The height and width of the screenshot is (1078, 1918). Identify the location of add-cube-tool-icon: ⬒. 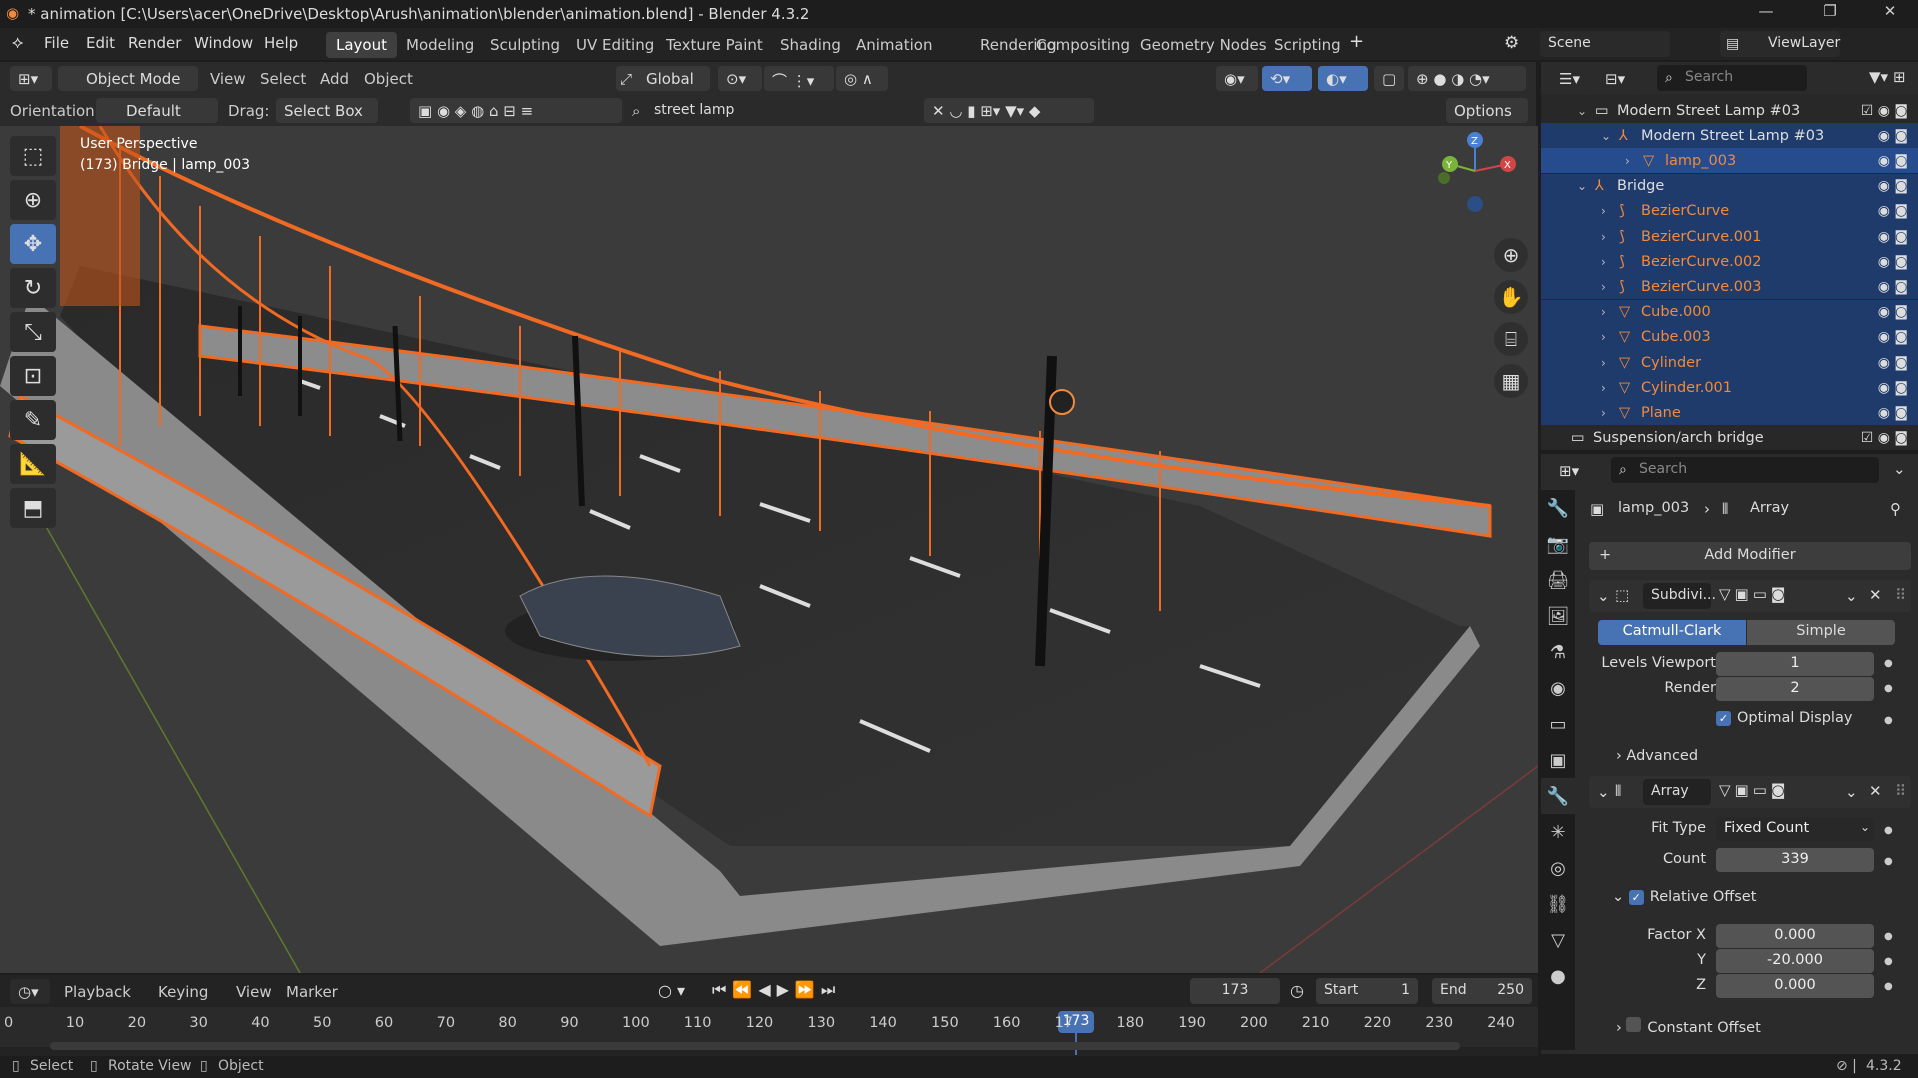
(33, 508).